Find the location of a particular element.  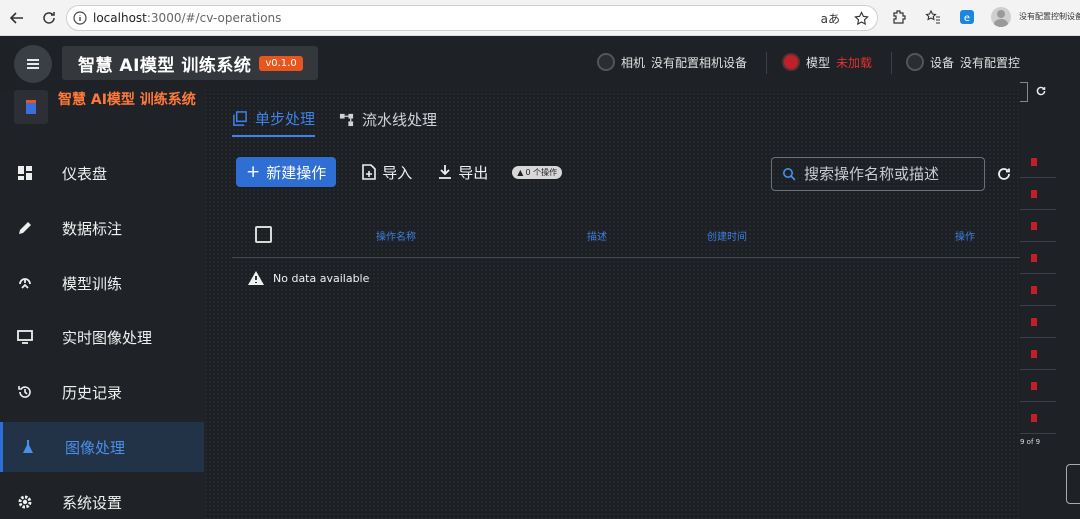

toolbar: + 新建操作 导入 导出 ▲ 0 个操作 is located at coordinates (399, 172).